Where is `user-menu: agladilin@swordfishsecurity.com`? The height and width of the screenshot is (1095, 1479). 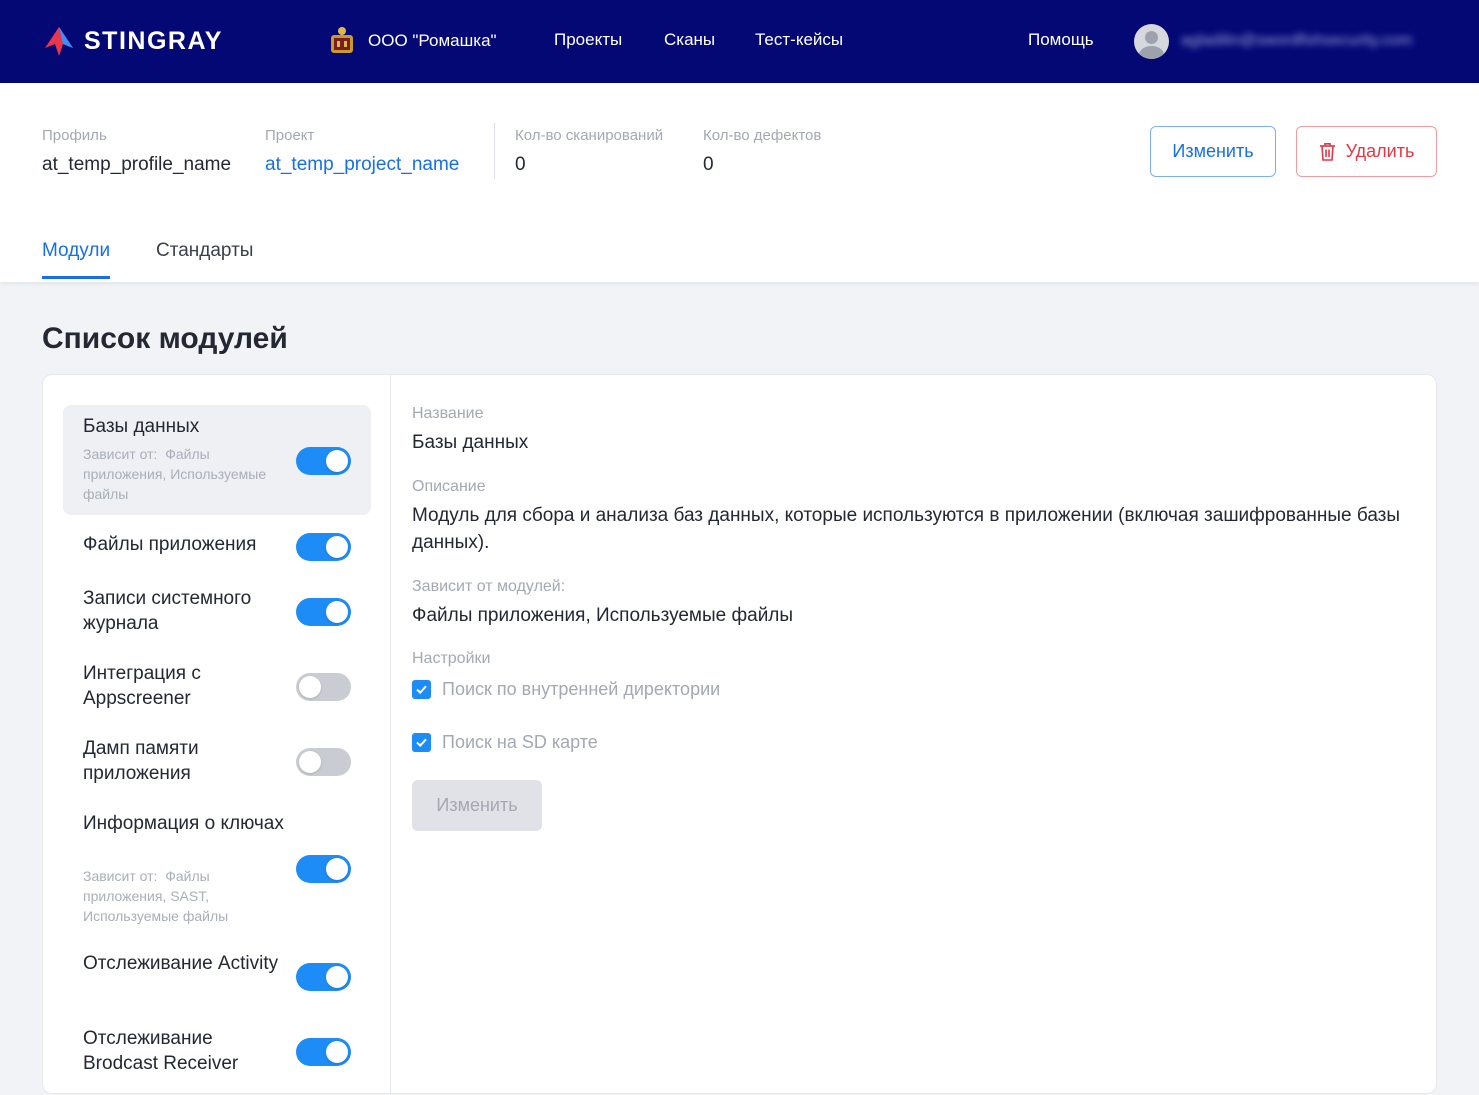 user-menu: agladilin@swordfishsecurity.com is located at coordinates (1273, 41).